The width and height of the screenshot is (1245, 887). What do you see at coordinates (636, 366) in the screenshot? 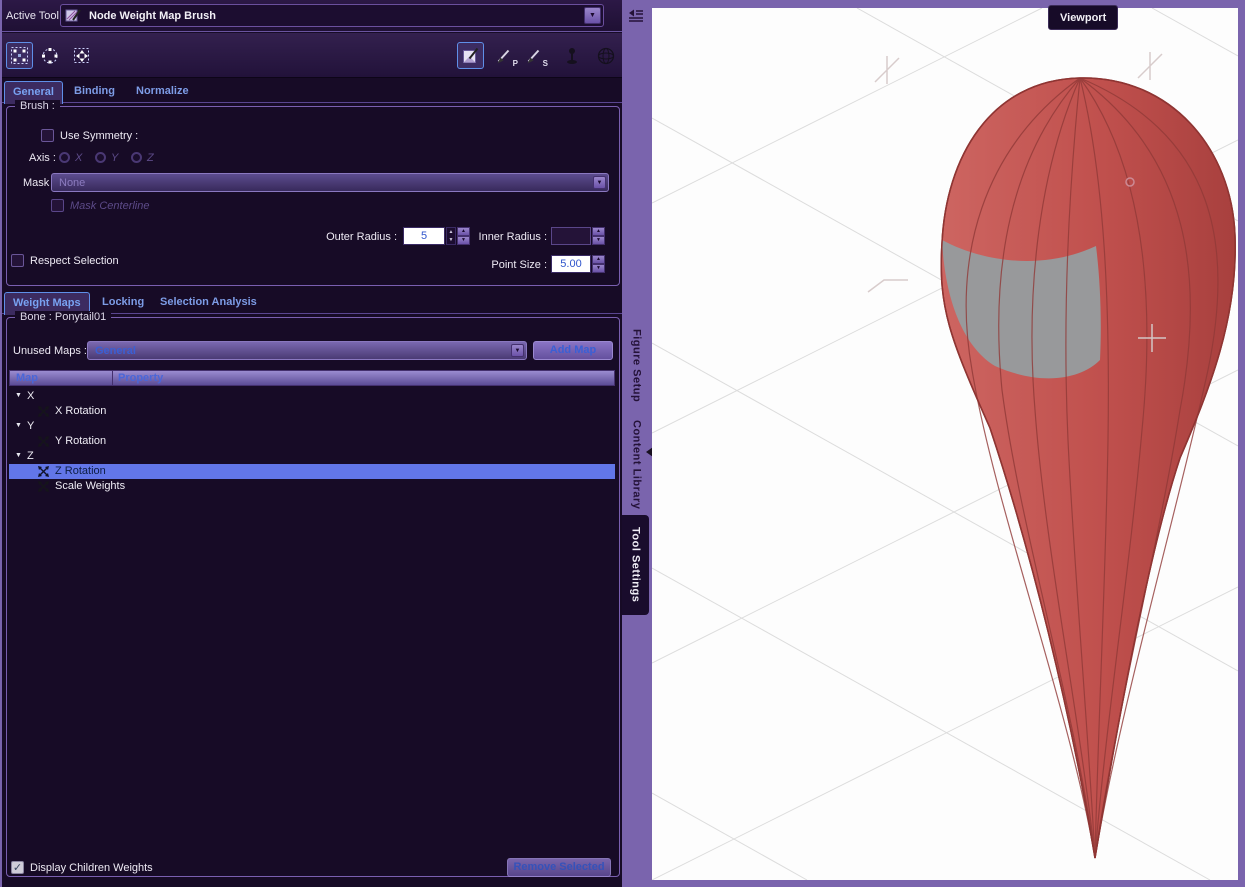
I see `side-tab-figure-setup: Figure Setup` at bounding box center [636, 366].